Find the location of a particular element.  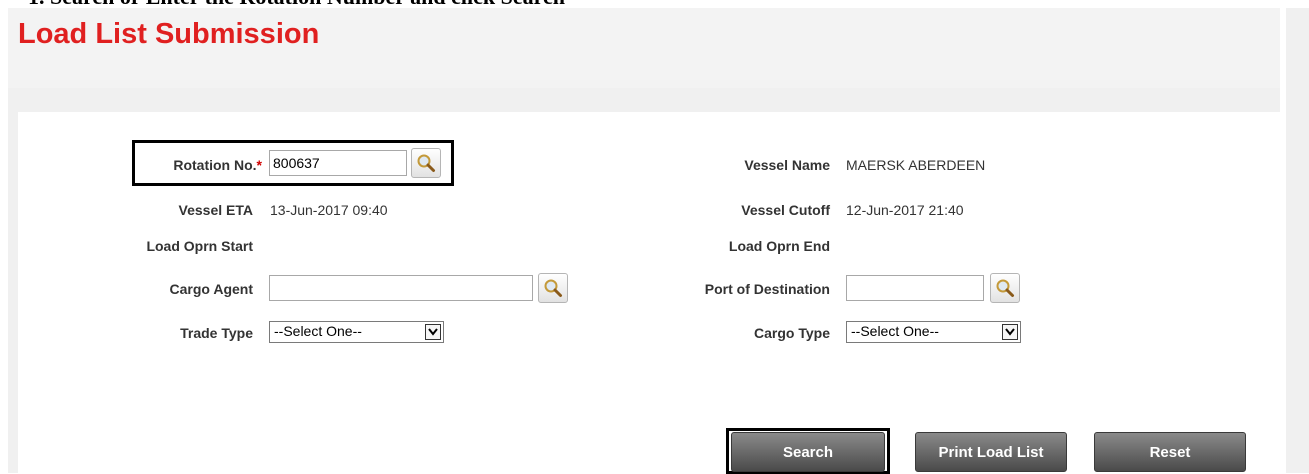

search-button: Search is located at coordinates (808, 452).